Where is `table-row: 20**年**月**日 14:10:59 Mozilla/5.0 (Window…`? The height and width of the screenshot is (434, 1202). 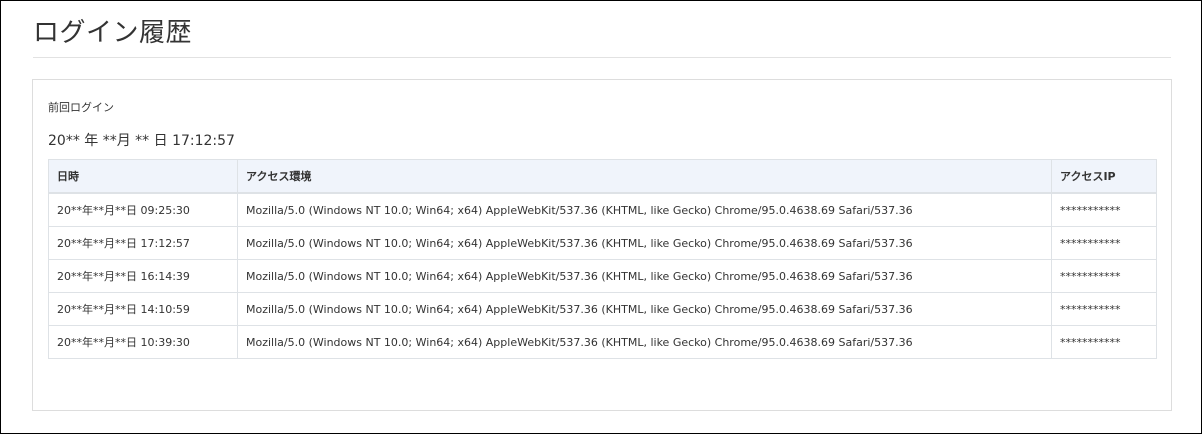 table-row: 20**年**月**日 14:10:59 Mozilla/5.0 (Window… is located at coordinates (602, 309).